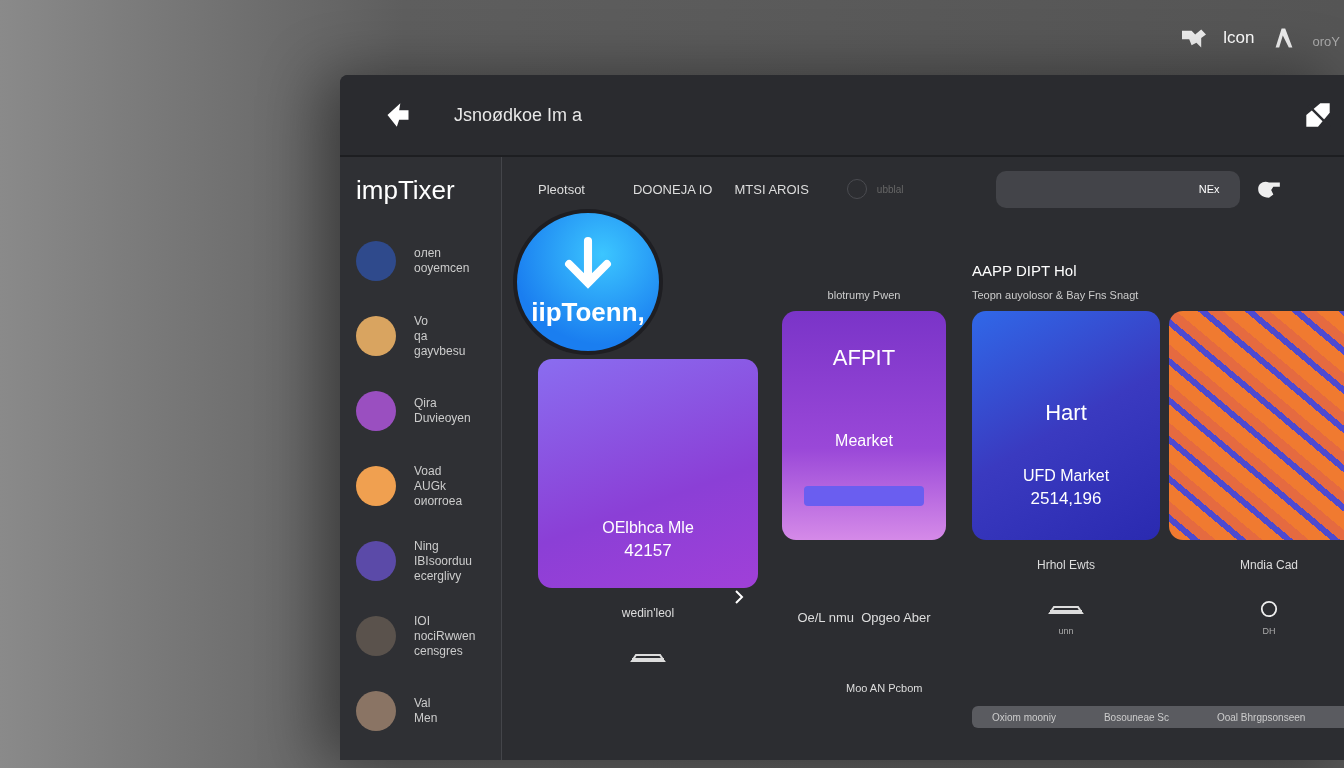 This screenshot has height=768, width=1344. Describe the element at coordinates (864, 295) in the screenshot. I see `card-caption: blotrumy Pwen` at that location.